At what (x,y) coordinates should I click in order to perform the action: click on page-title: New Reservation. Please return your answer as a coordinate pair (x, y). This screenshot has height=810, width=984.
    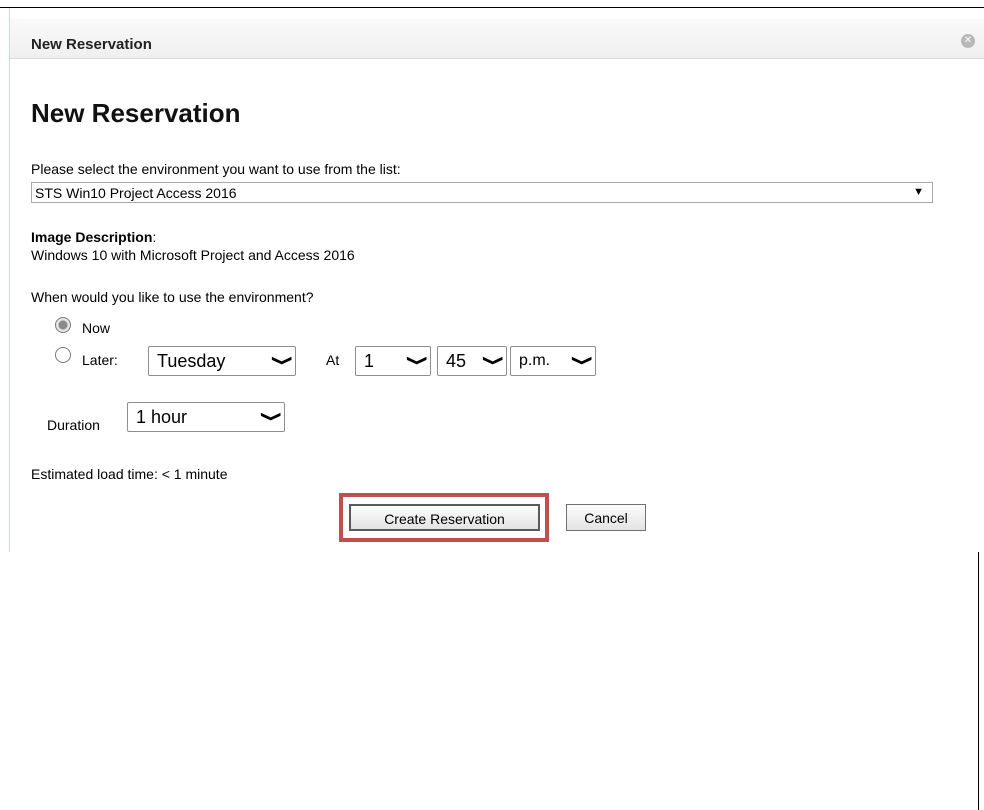
    Looking at the image, I should click on (136, 113).